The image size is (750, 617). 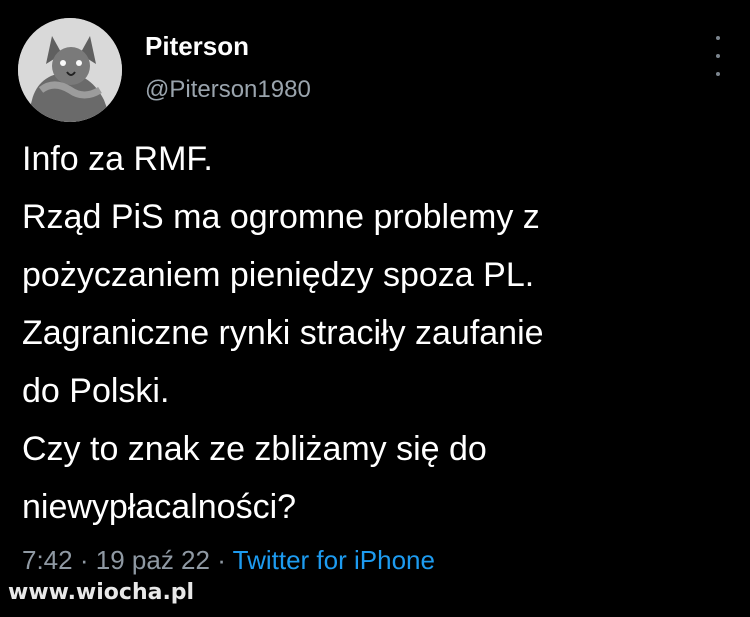 What do you see at coordinates (197, 46) in the screenshot?
I see `author-name: Piterson` at bounding box center [197, 46].